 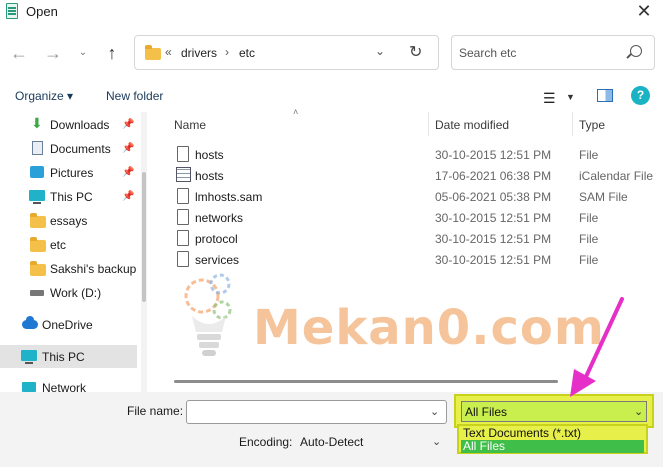 What do you see at coordinates (552, 446) in the screenshot?
I see `file-type-option-all: All Files` at bounding box center [552, 446].